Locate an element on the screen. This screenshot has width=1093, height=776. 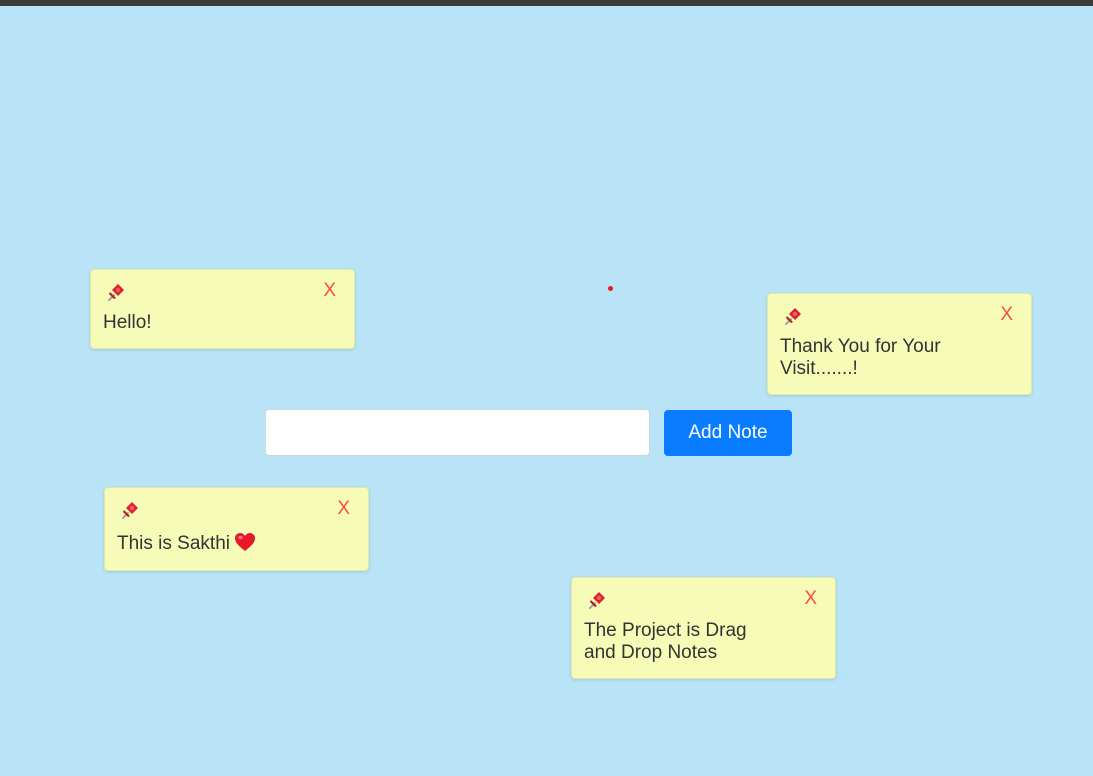
note-text: Hello! is located at coordinates (127, 322).